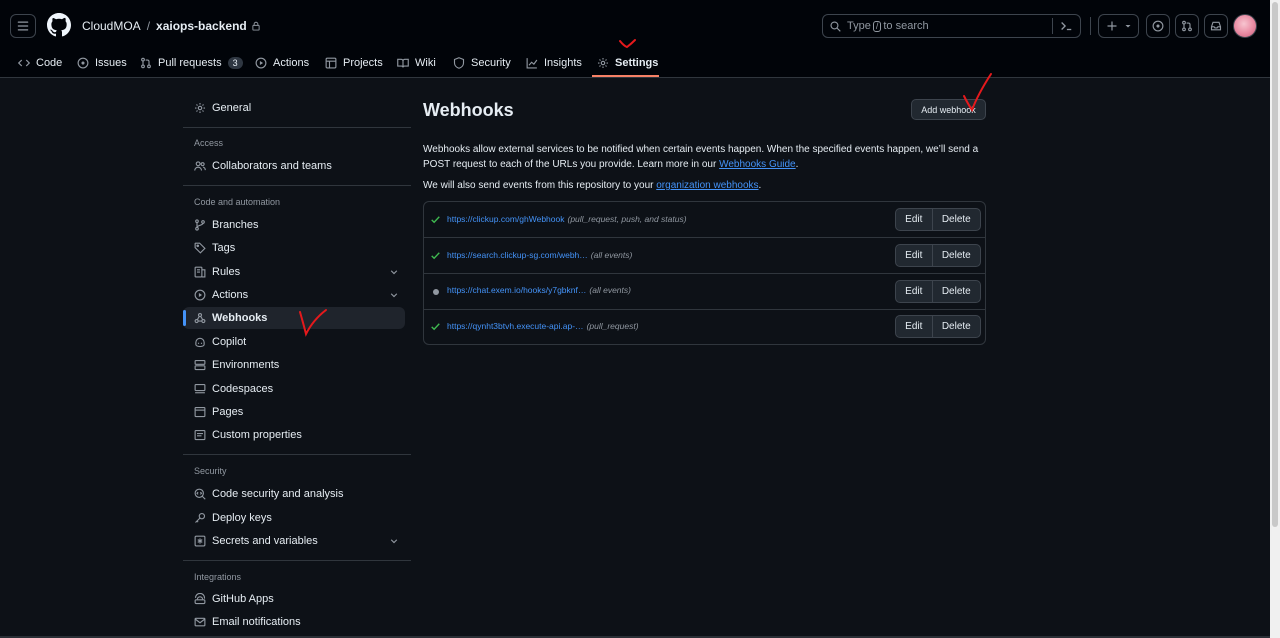 The width and height of the screenshot is (1280, 638). I want to click on sidebar-item-branches: Branches, so click(294, 225).